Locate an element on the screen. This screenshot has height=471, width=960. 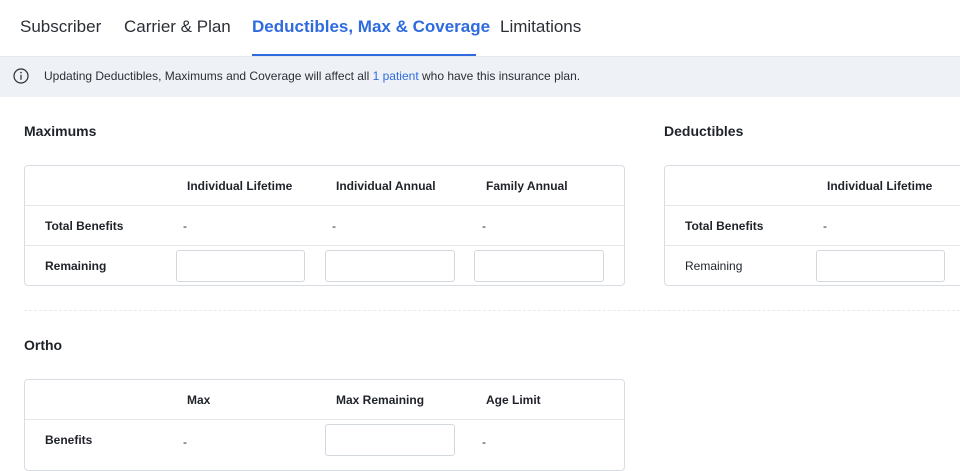
ortho-title: Ortho is located at coordinates (43, 345).